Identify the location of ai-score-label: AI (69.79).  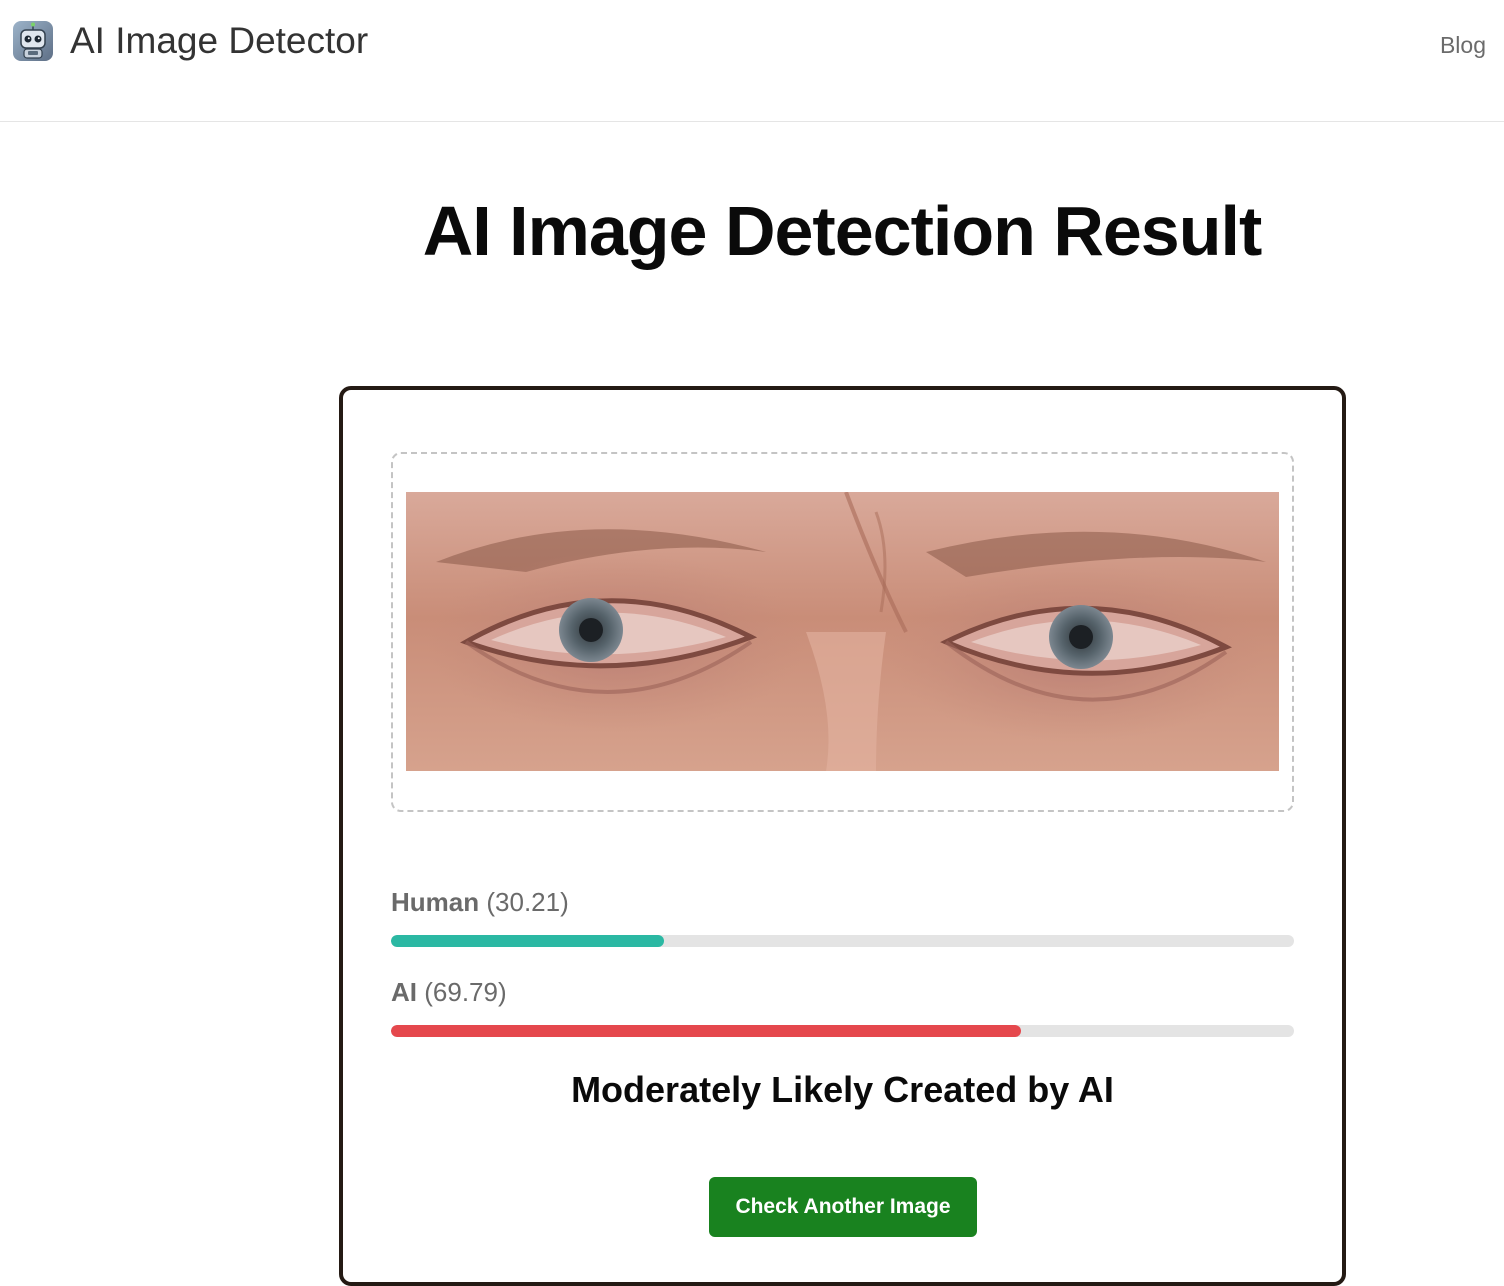
(449, 992).